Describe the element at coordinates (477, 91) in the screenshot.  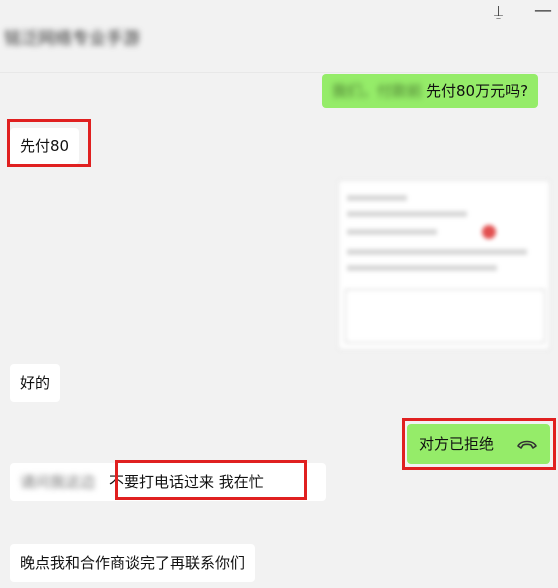
I see `message-text: 先付80万元吗?` at that location.